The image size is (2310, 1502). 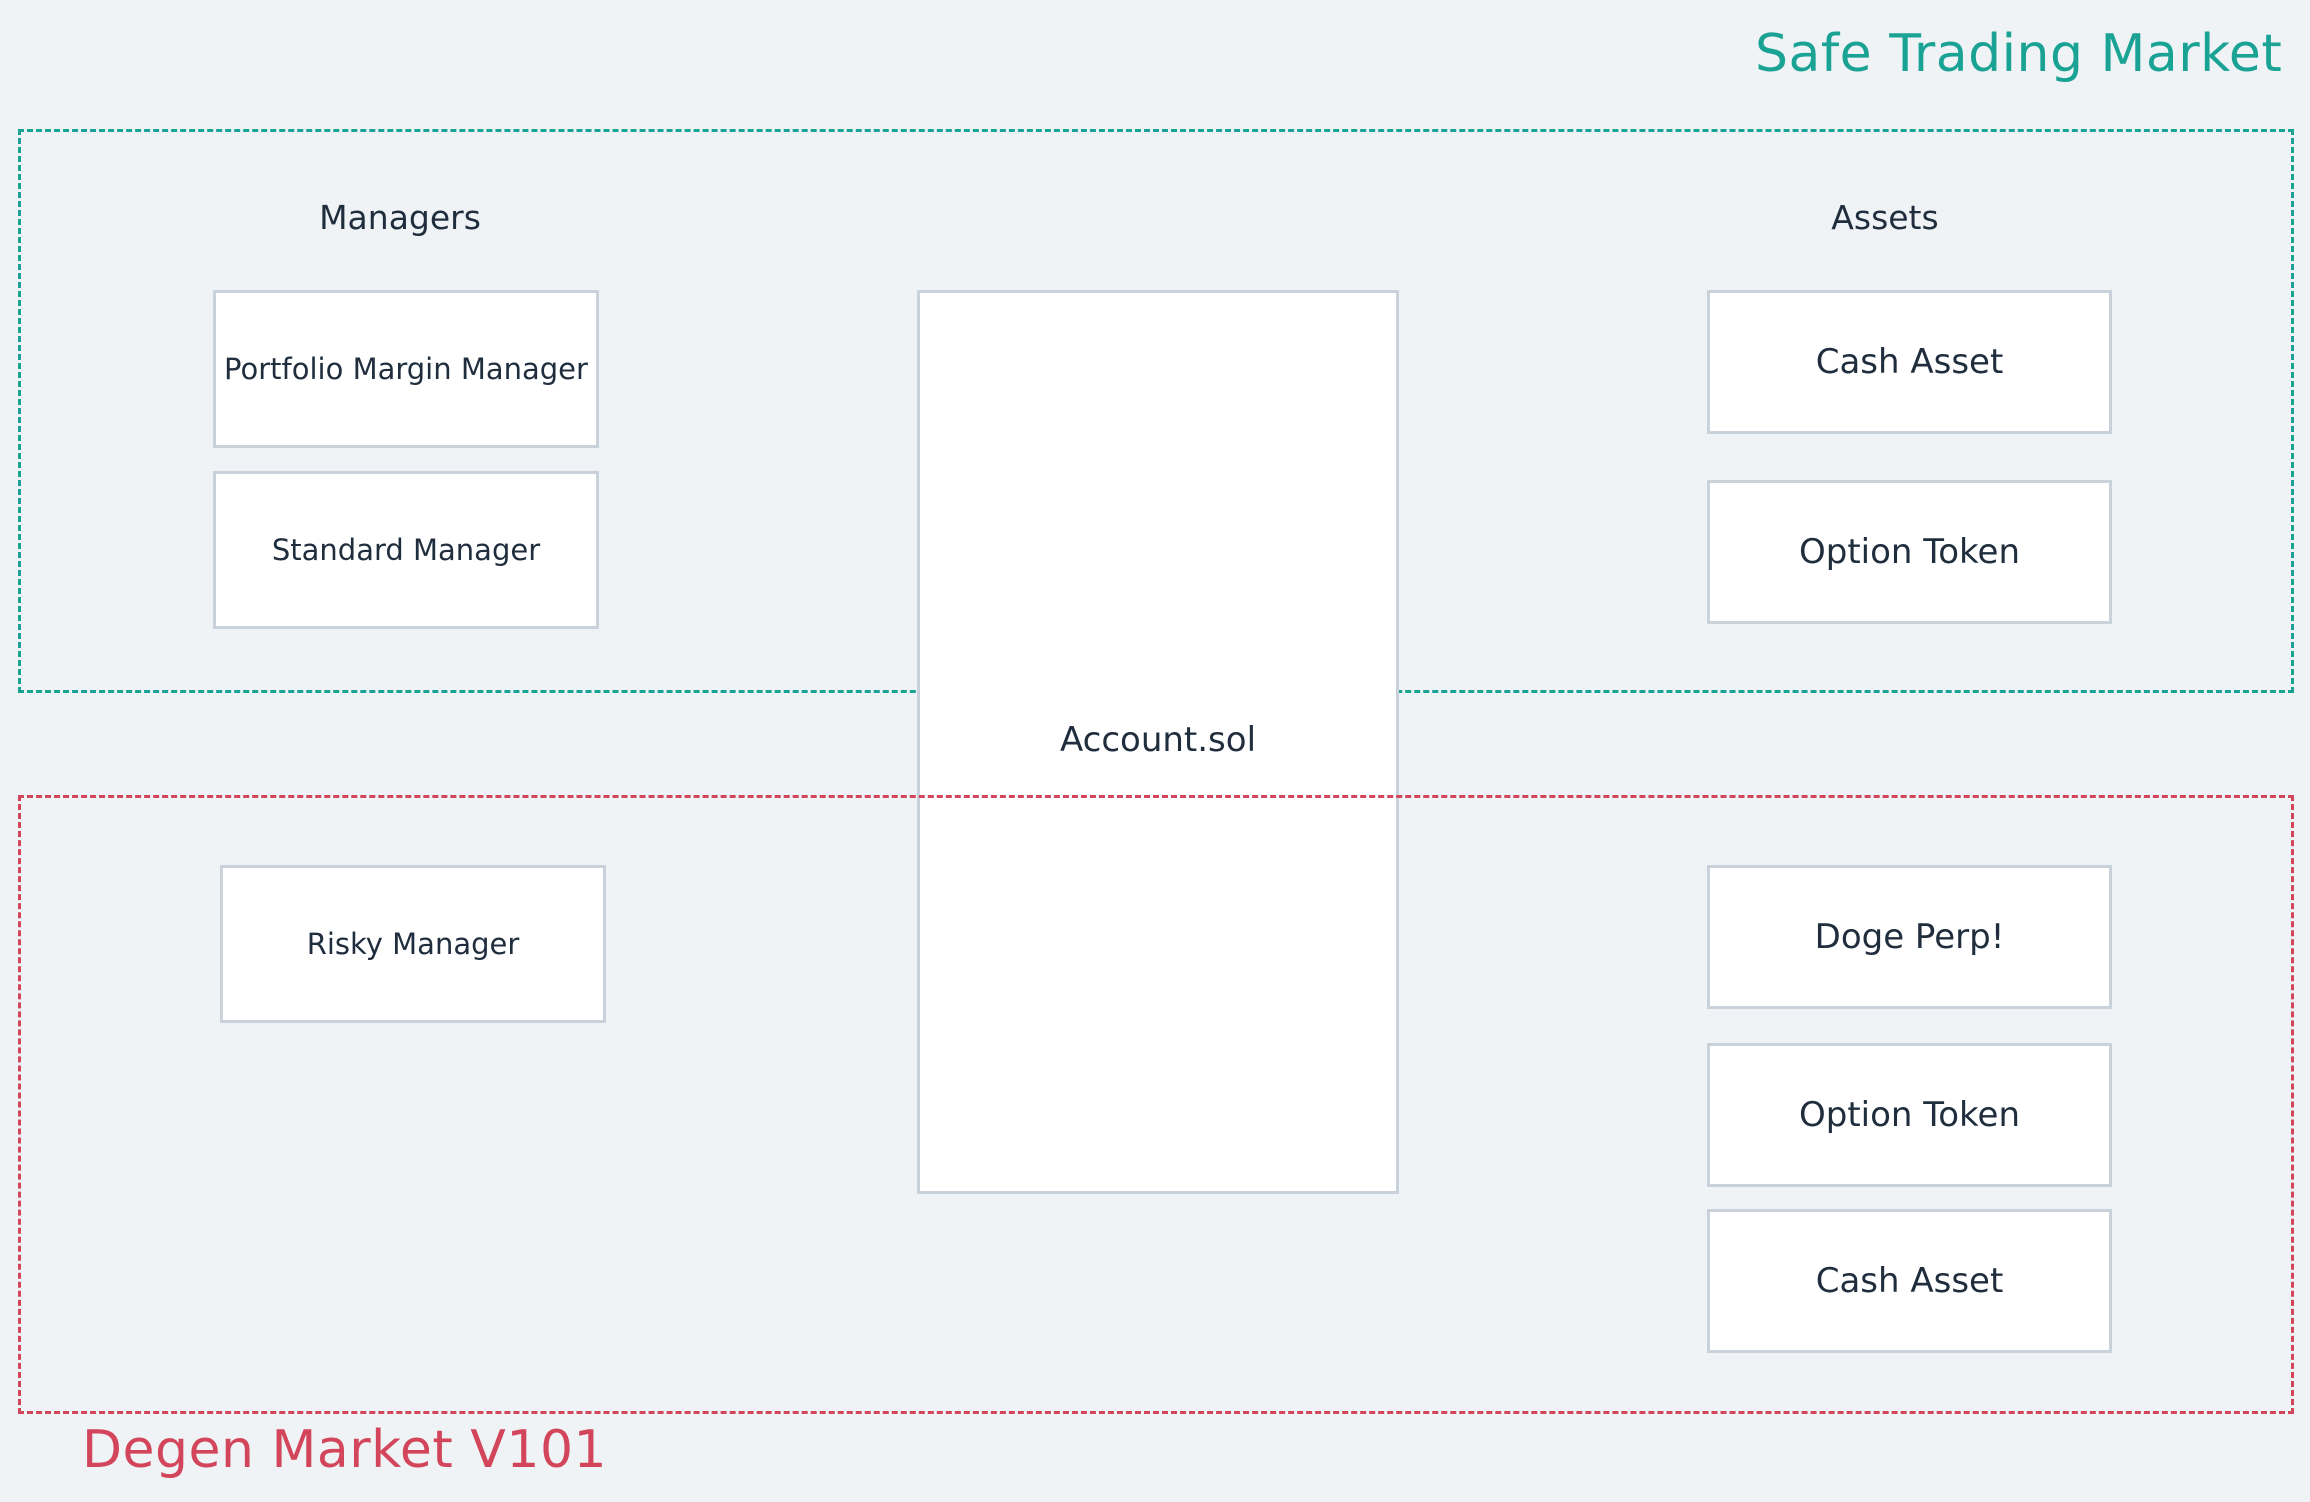 I want to click on doge-perp-box: Doge Perp!, so click(x=1909, y=937).